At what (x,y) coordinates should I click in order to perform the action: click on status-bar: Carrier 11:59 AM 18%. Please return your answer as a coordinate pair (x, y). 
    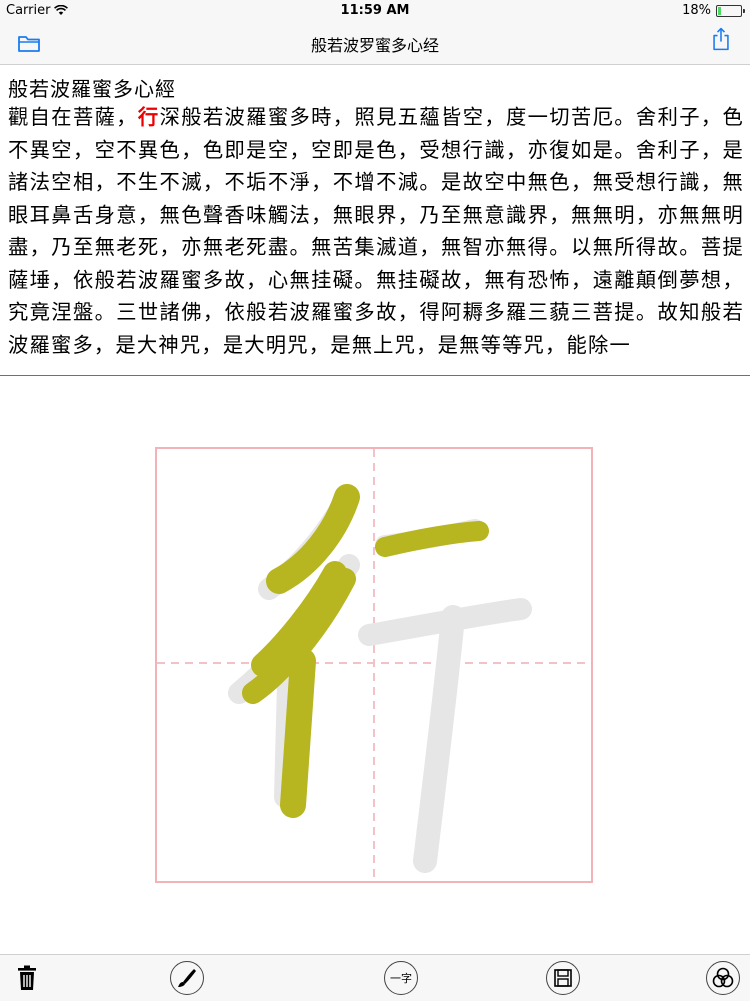
    Looking at the image, I should click on (375, 11).